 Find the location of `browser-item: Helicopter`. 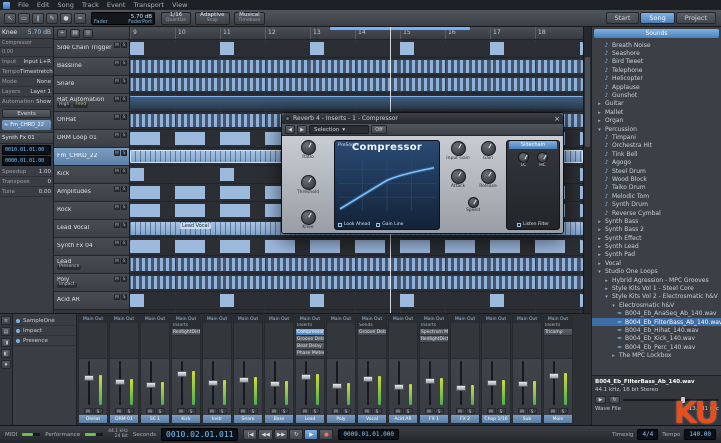

browser-item: Helicopter is located at coordinates (656, 79).